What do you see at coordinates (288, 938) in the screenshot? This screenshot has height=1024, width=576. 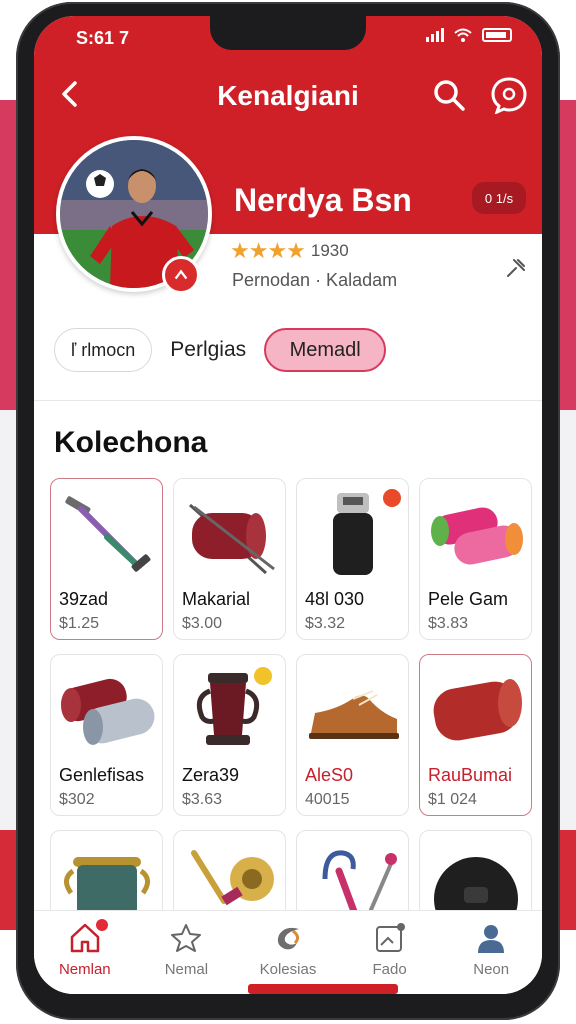 I see `swirl-icon` at bounding box center [288, 938].